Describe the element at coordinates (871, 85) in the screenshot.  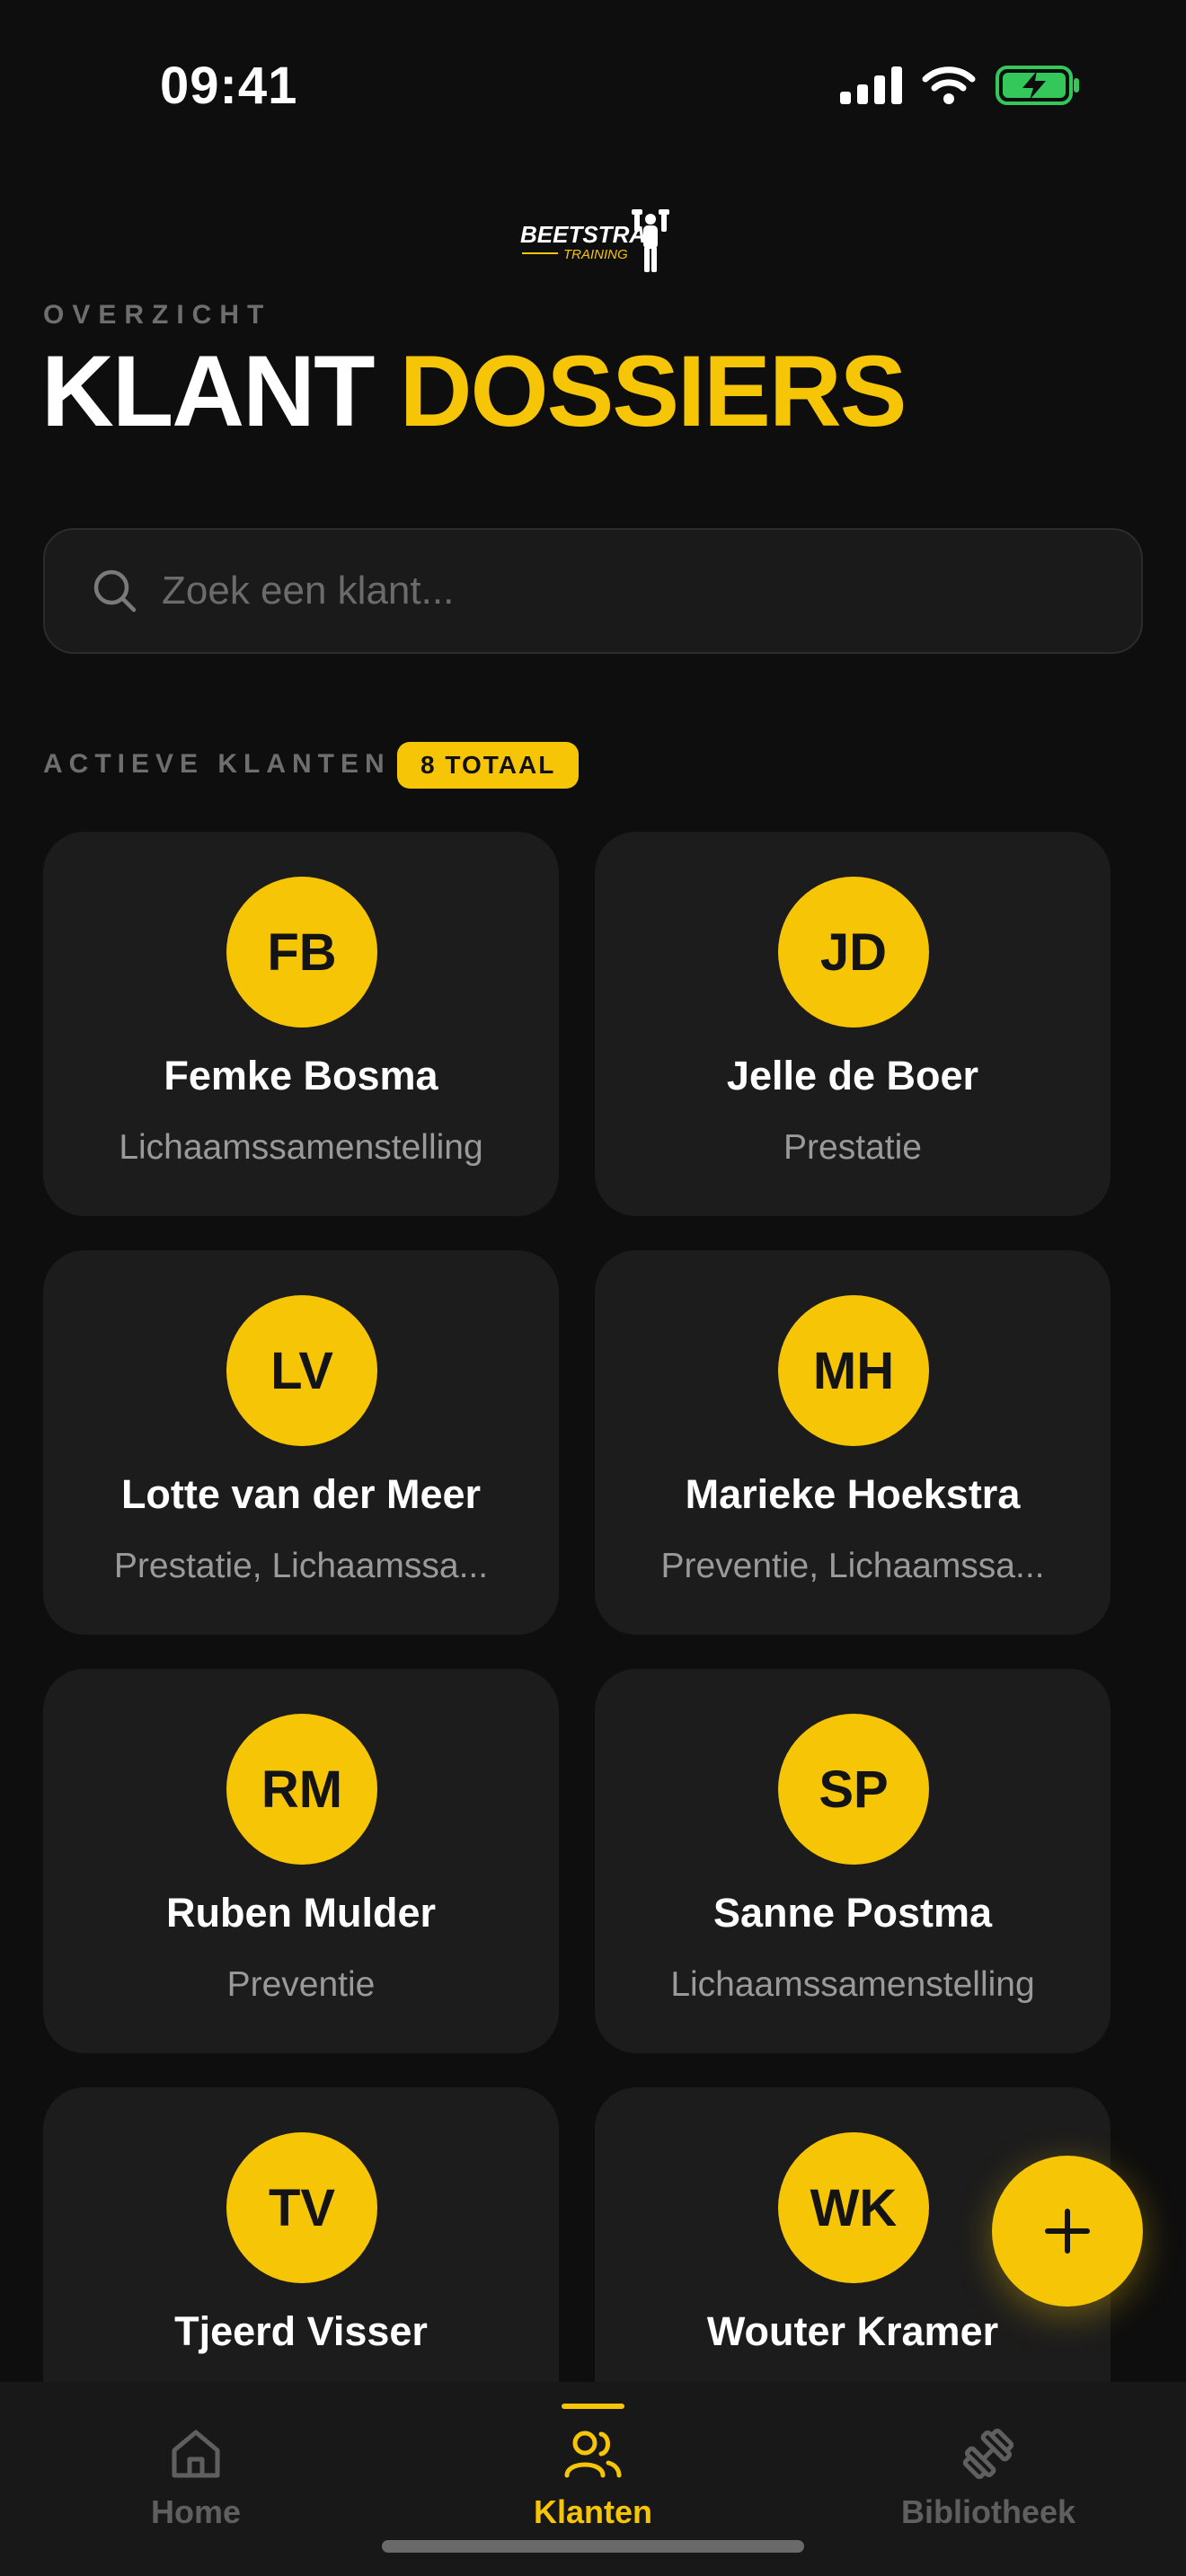
I see `cellular-signal-icon` at that location.